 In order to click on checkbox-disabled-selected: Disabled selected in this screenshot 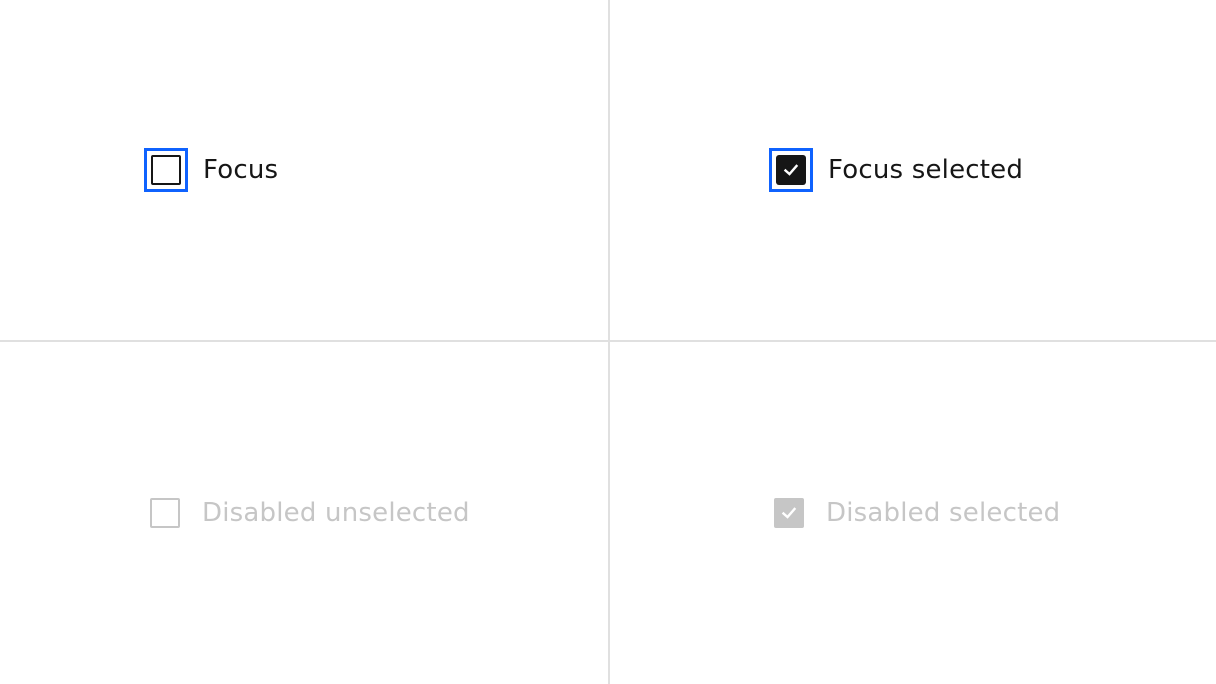, I will do `click(917, 513)`.